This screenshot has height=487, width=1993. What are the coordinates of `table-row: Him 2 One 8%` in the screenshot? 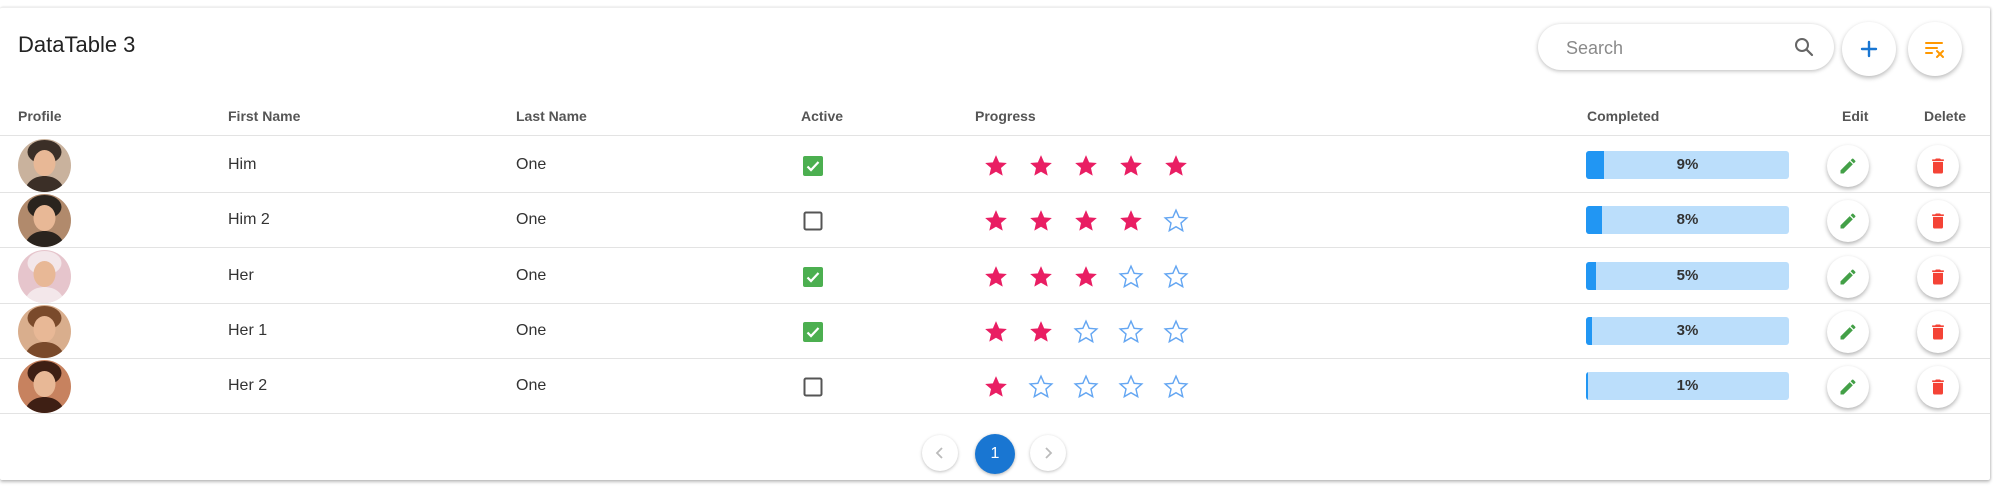 It's located at (995, 219).